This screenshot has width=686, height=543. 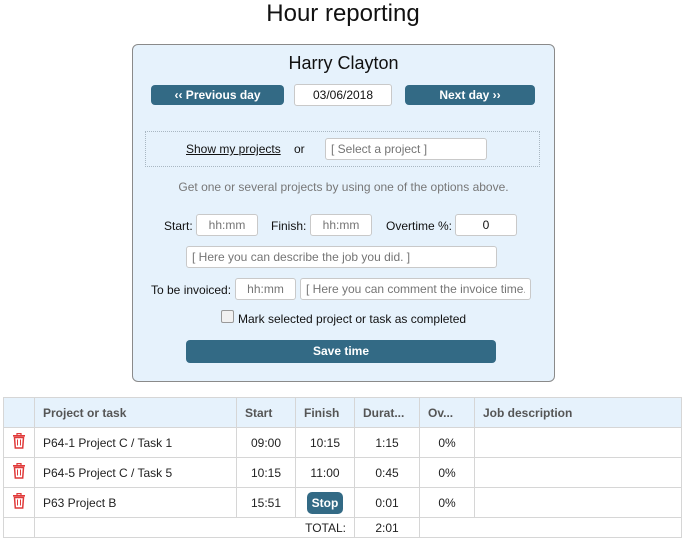 I want to click on or-text: or, so click(x=299, y=149).